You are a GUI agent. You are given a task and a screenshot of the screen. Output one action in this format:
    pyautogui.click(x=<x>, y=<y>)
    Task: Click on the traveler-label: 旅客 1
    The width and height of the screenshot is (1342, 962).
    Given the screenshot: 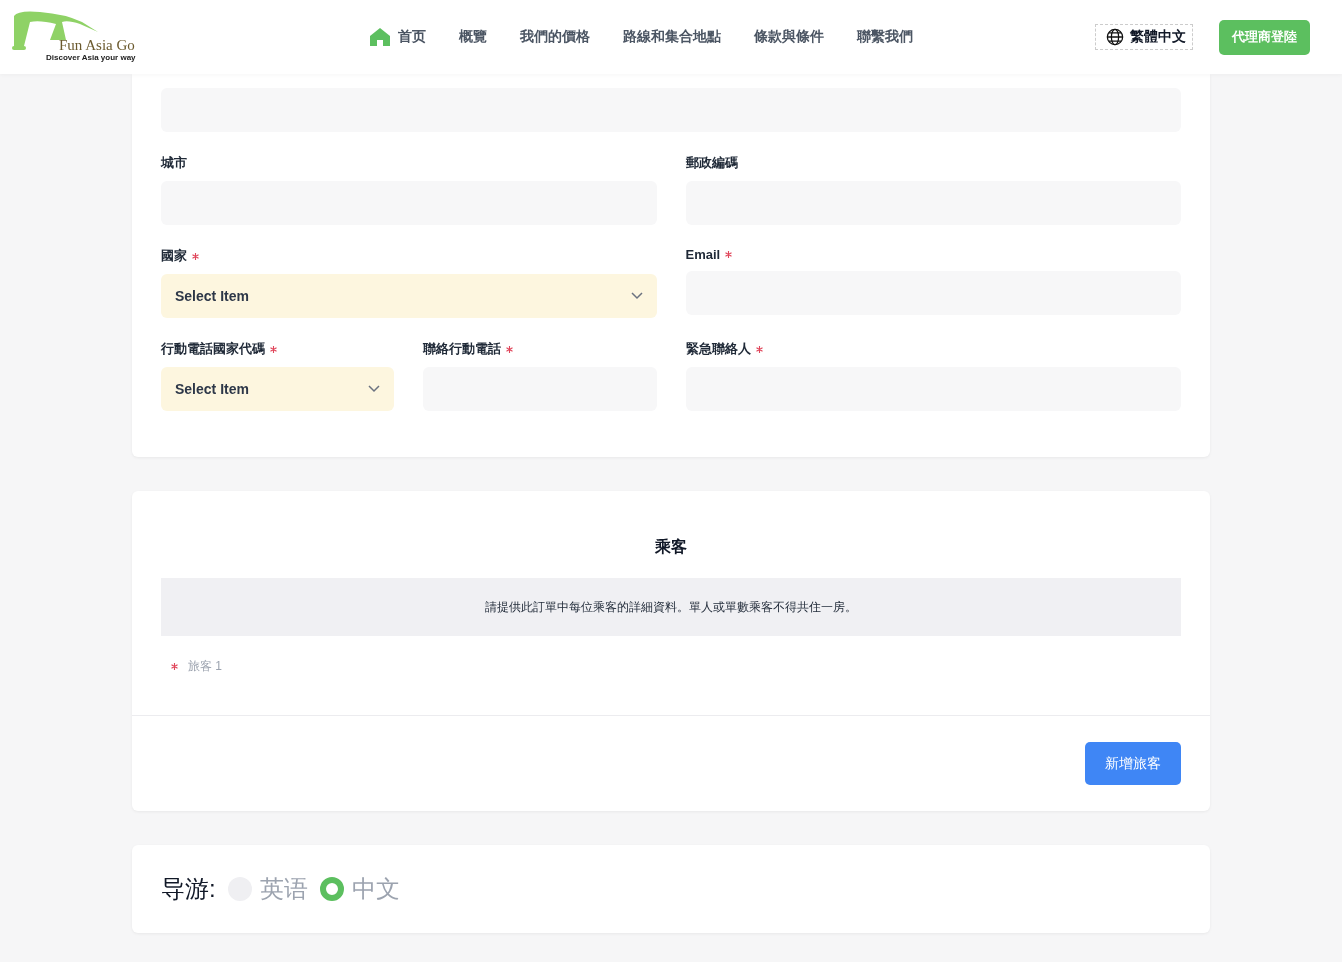 What is the action you would take?
    pyautogui.click(x=196, y=666)
    